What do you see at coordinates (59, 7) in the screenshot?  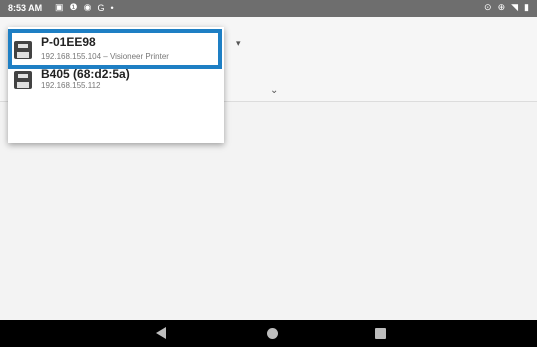 I see `image-icon: ▣` at bounding box center [59, 7].